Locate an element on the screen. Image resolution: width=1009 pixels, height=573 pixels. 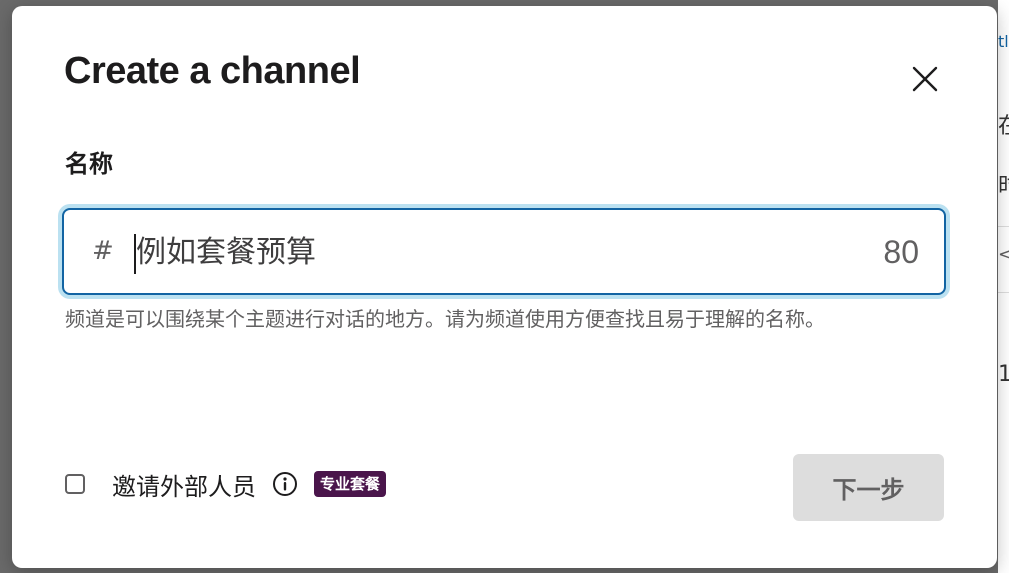
invite-external-checkbox is located at coordinates (75, 484).